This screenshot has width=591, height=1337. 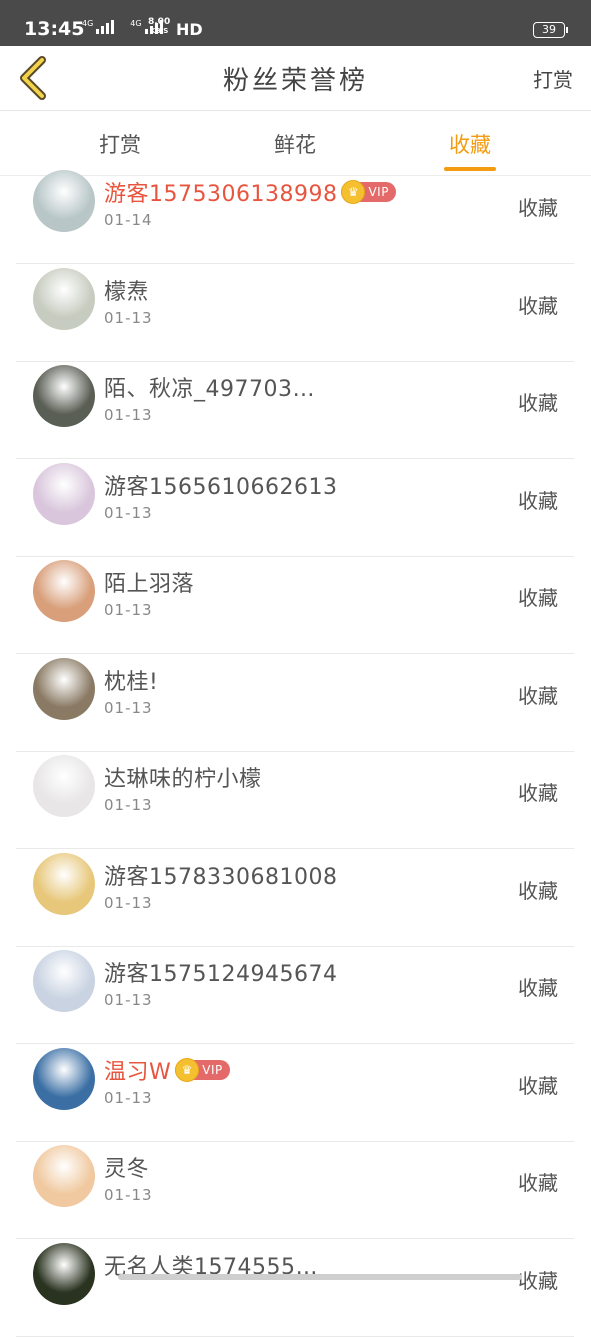 I want to click on list-item: 游客1575306138998 ♛ VIP 01-14 收藏, so click(x=295, y=215).